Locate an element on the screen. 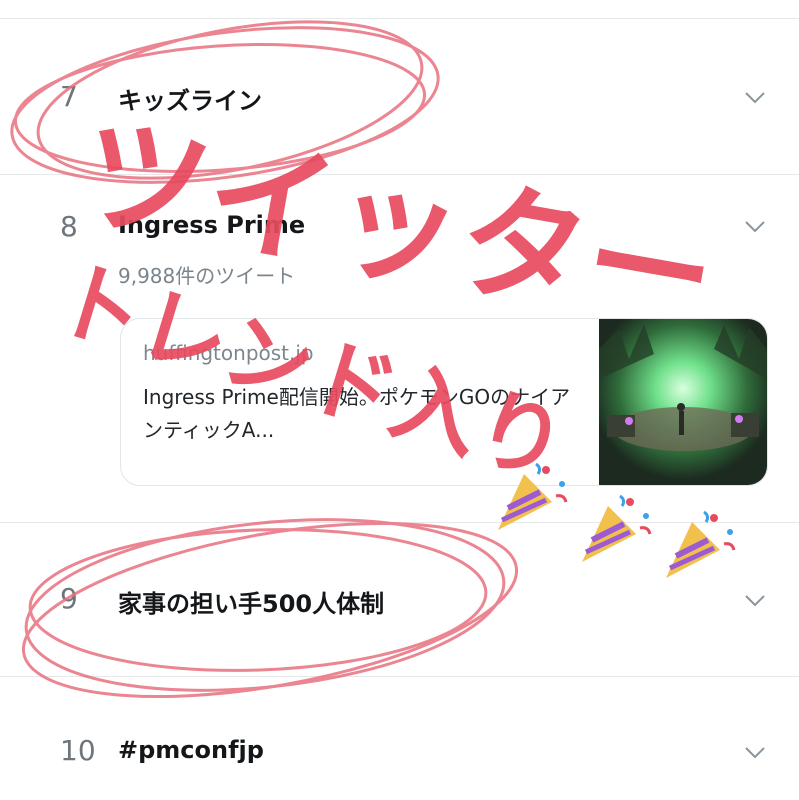  card-thumbnail is located at coordinates (683, 402).